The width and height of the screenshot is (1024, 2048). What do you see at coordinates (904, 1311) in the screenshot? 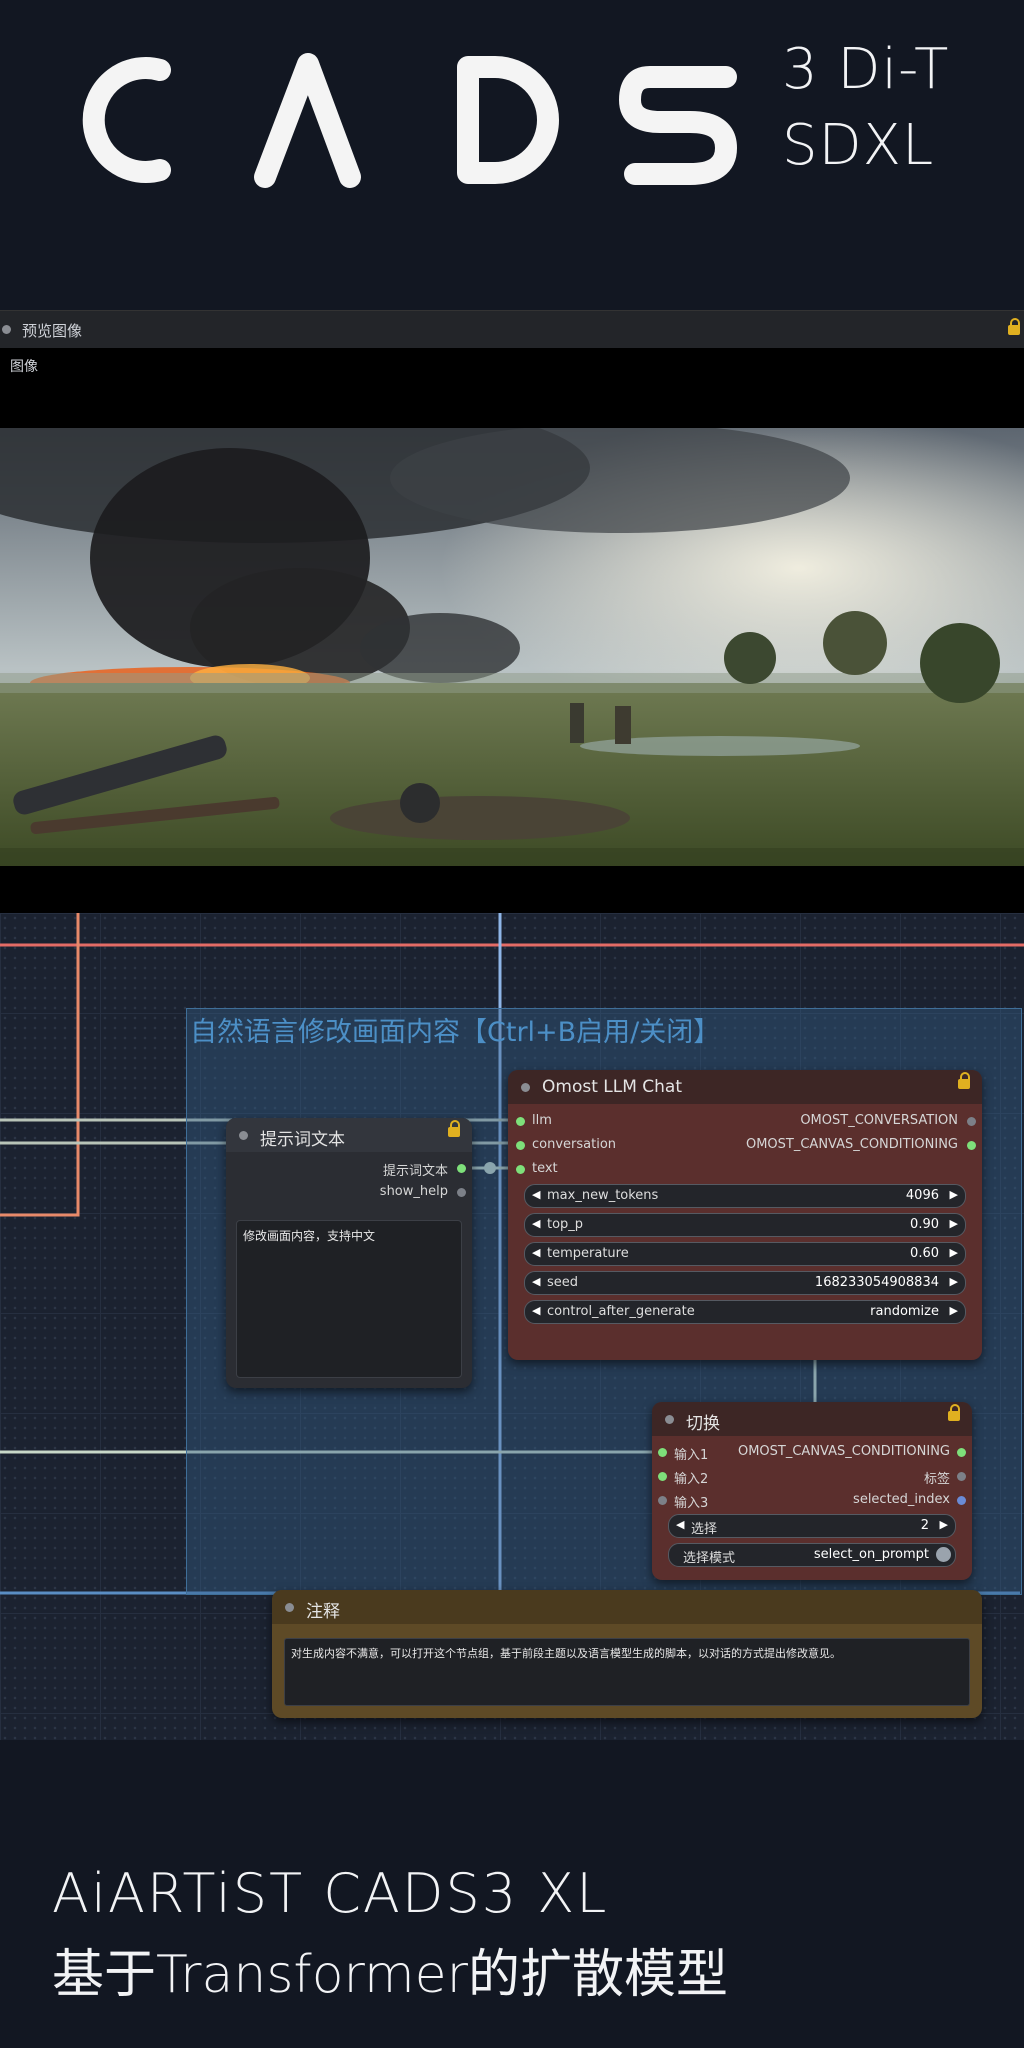
I see `widget-value: randomize` at bounding box center [904, 1311].